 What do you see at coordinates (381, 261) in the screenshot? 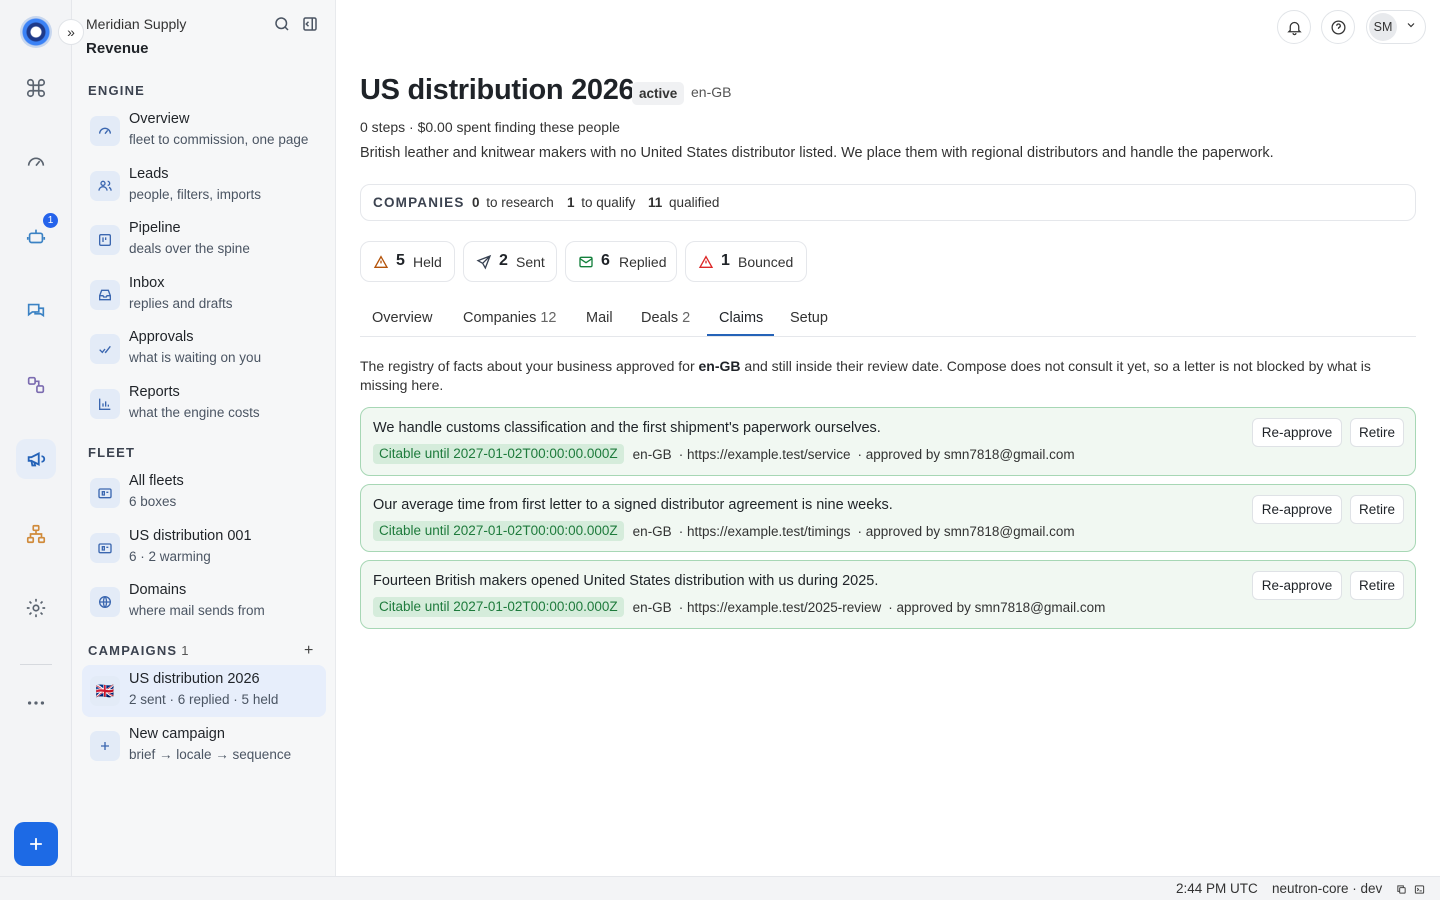
I see `warning-icon` at bounding box center [381, 261].